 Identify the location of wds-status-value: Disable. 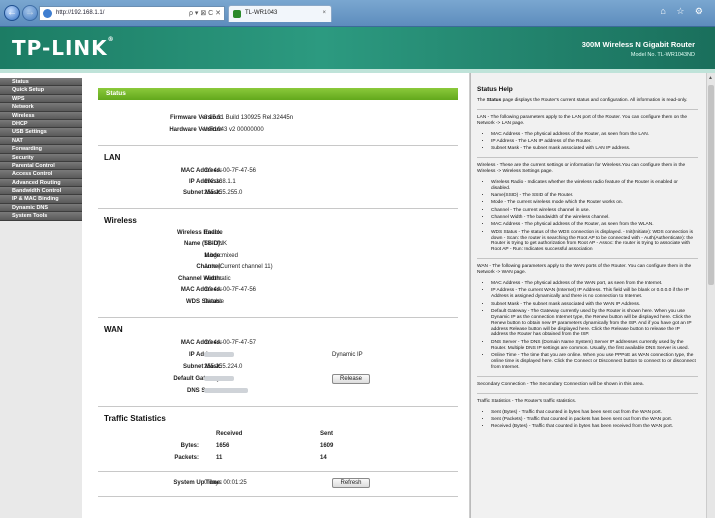
(214, 302).